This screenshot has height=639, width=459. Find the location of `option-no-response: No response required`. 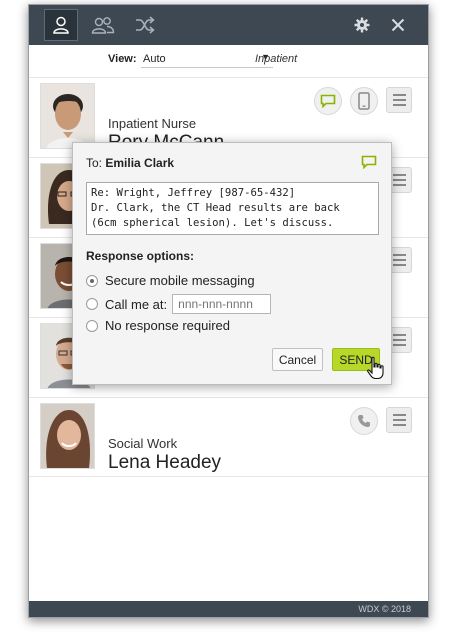

option-no-response: No response required is located at coordinates (158, 325).